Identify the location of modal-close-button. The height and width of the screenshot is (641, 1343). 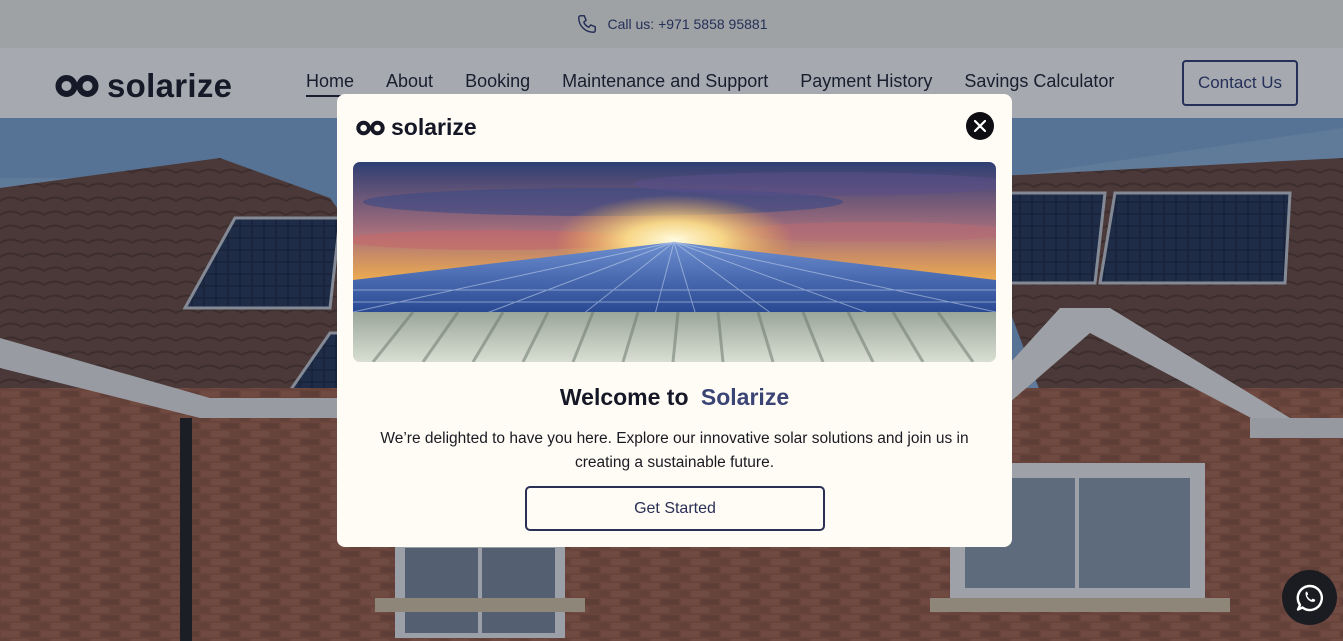
(980, 126).